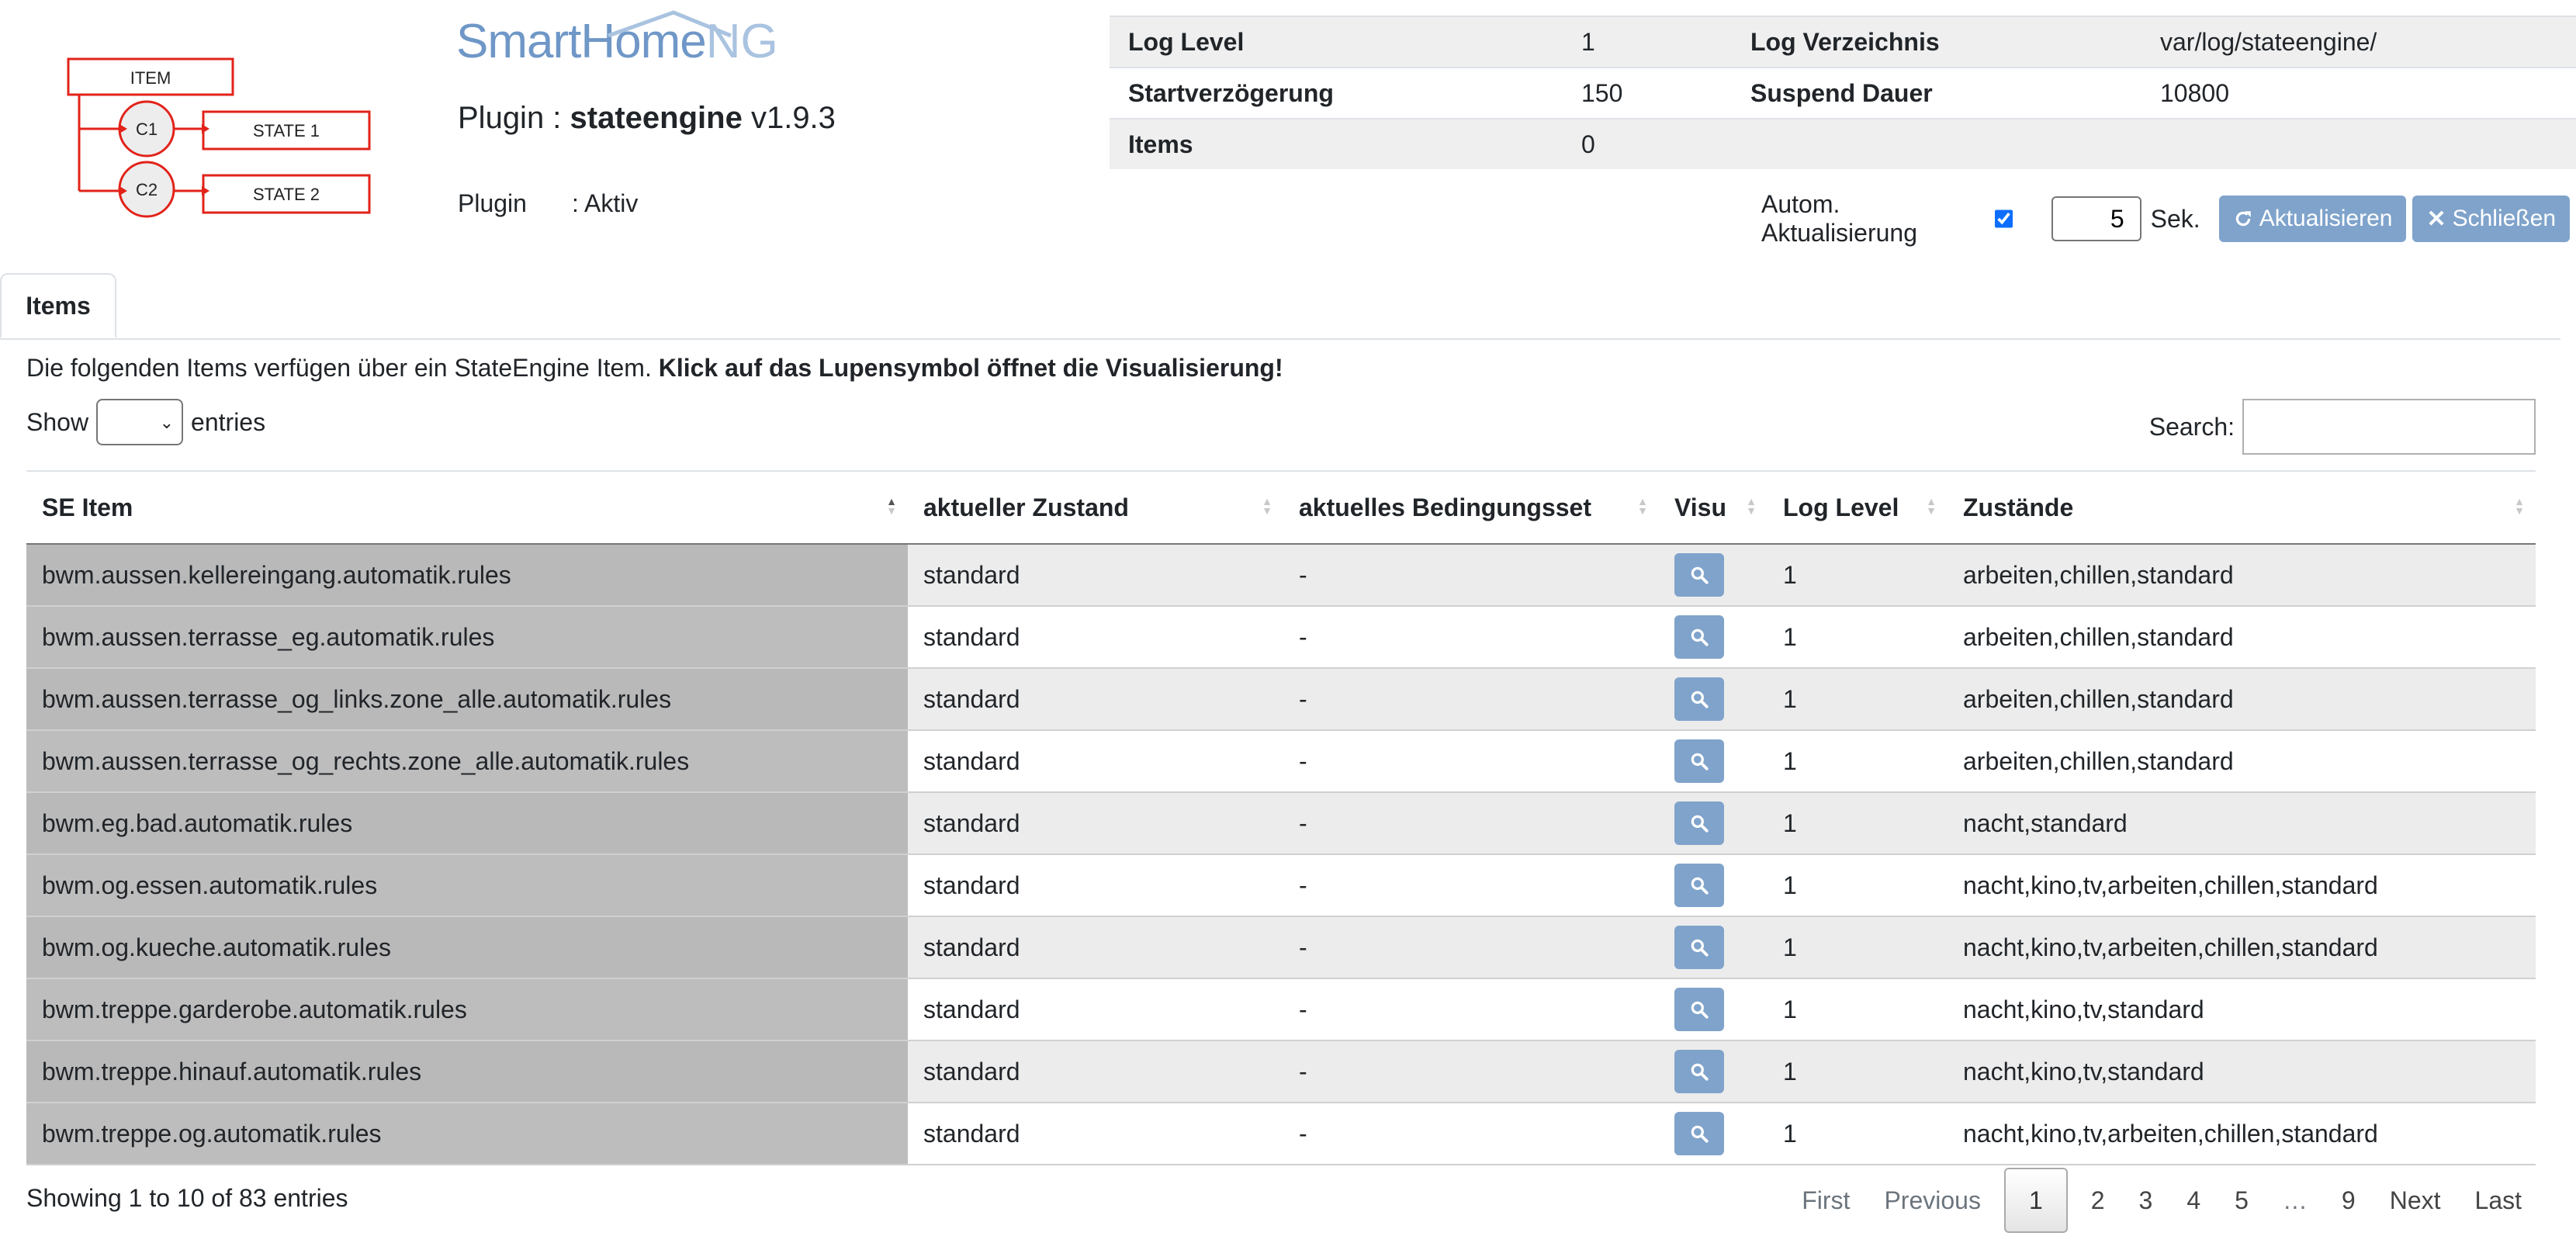 The width and height of the screenshot is (2576, 1243). Describe the element at coordinates (1336, 93) in the screenshot. I see `start-delay-label: Startverzögerung` at that location.